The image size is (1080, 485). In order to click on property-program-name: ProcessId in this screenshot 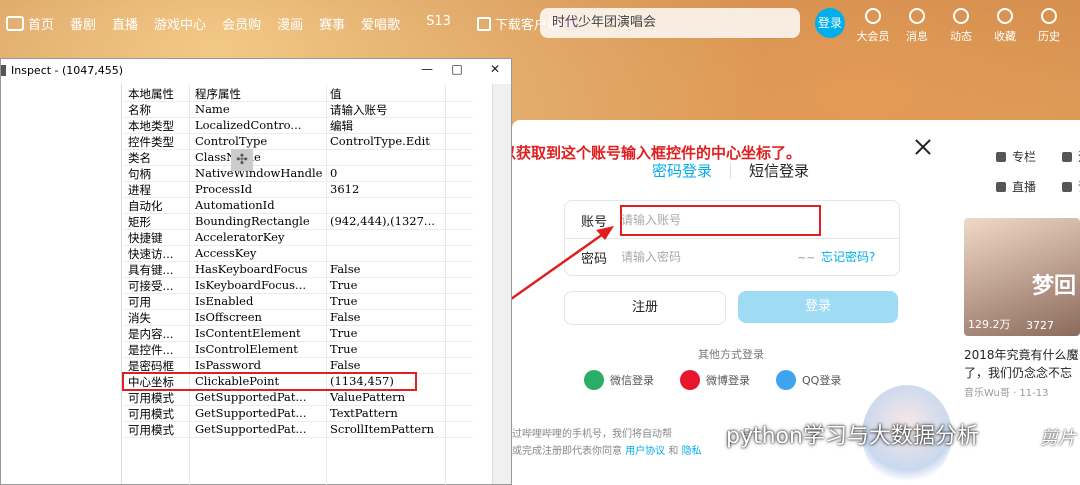, I will do `click(224, 189)`.